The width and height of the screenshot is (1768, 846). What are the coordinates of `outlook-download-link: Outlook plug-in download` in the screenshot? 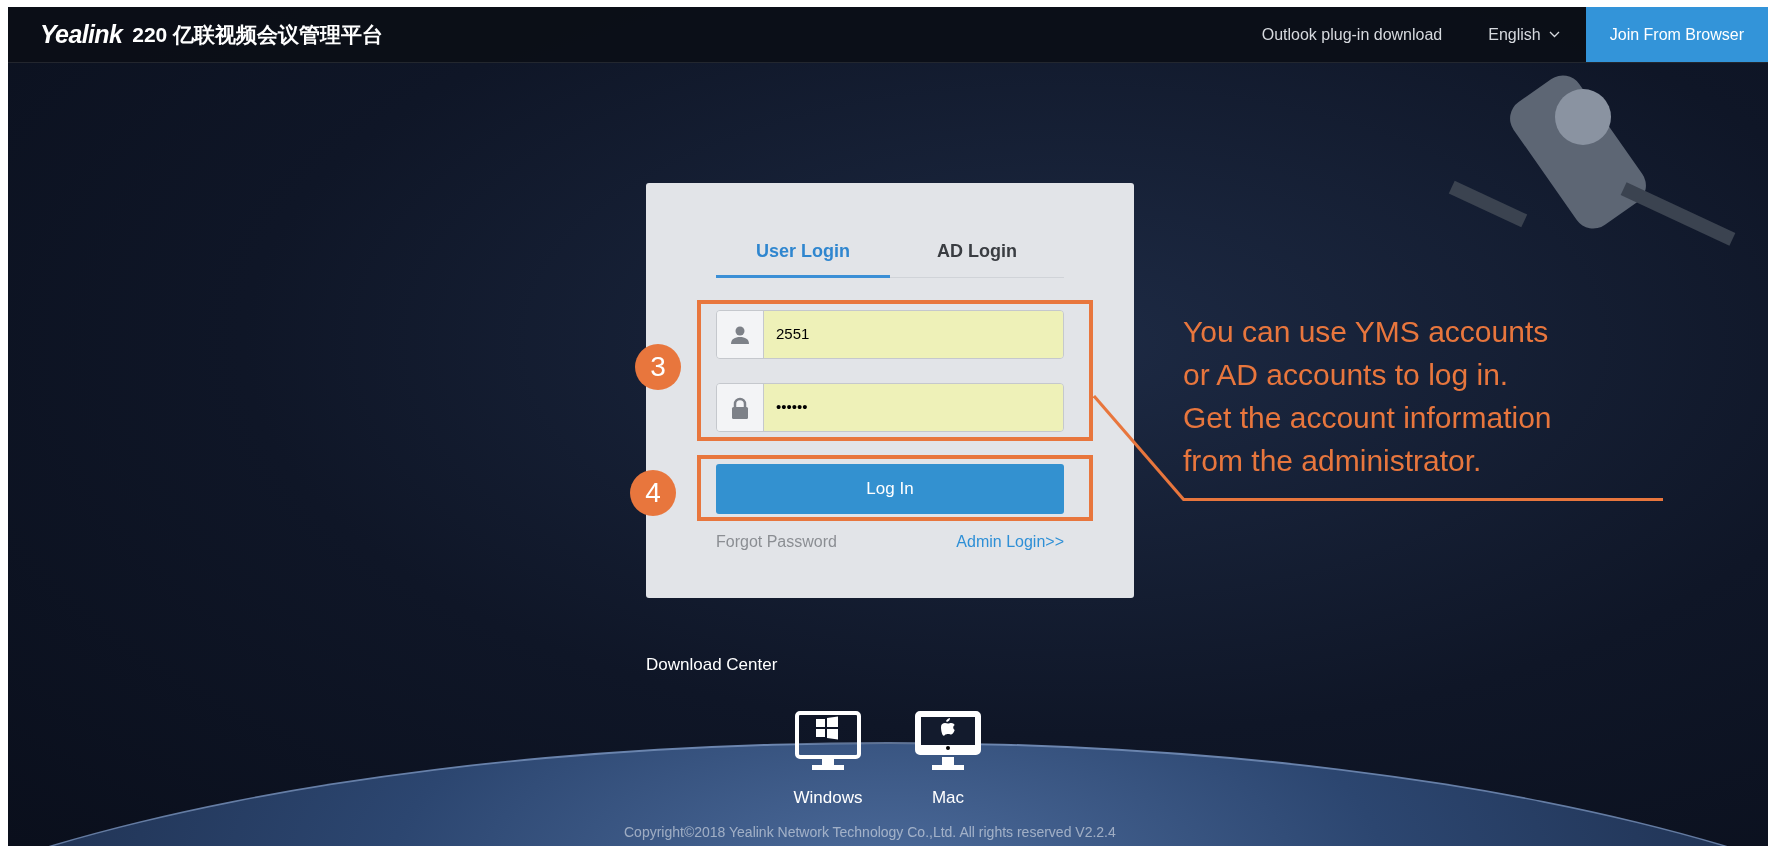 It's located at (1352, 34).